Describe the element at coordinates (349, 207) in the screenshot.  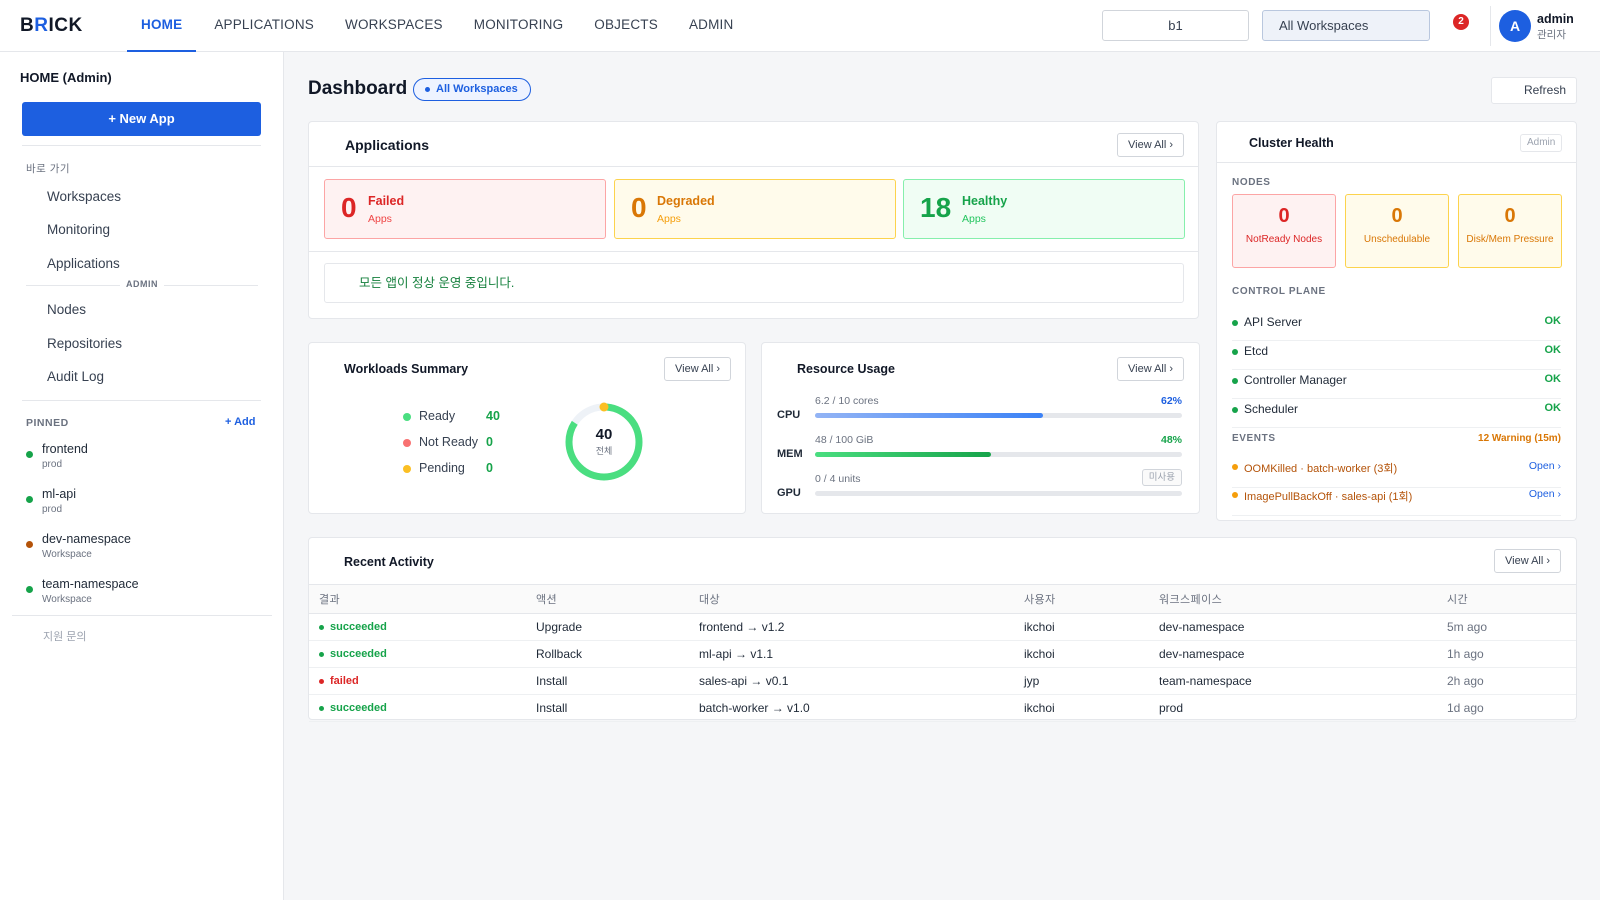
I see `failed-apps-count: 0` at that location.